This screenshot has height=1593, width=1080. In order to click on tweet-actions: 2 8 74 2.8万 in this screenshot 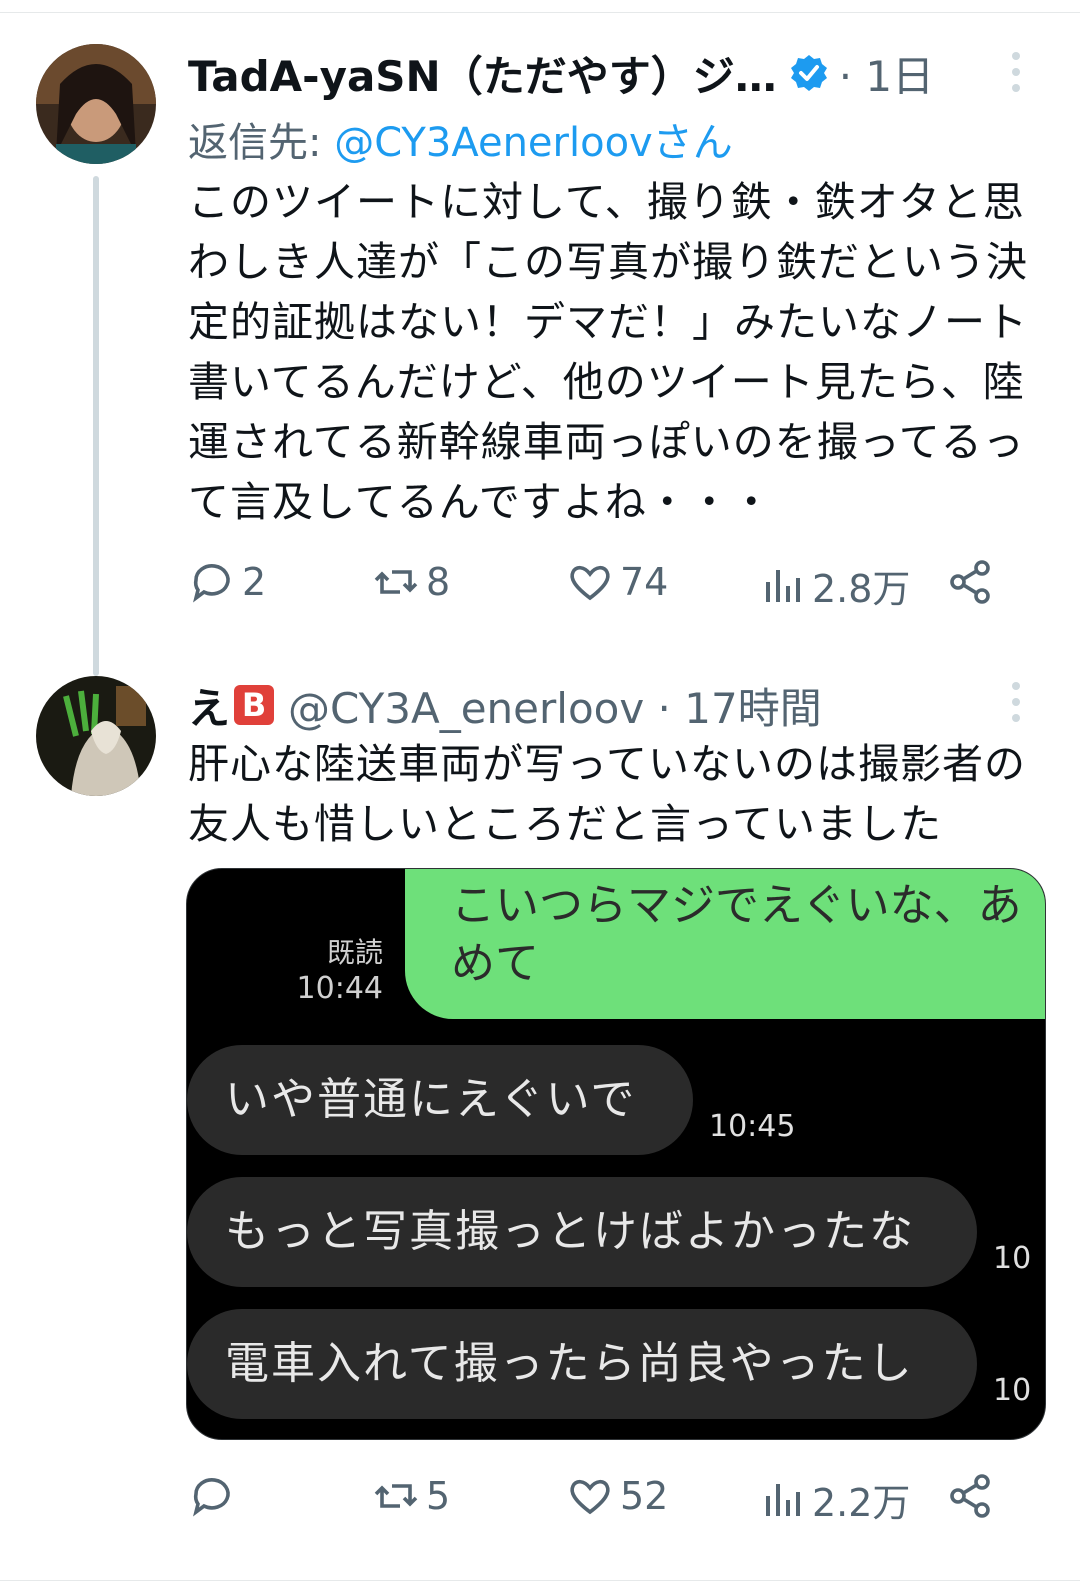, I will do `click(598, 586)`.